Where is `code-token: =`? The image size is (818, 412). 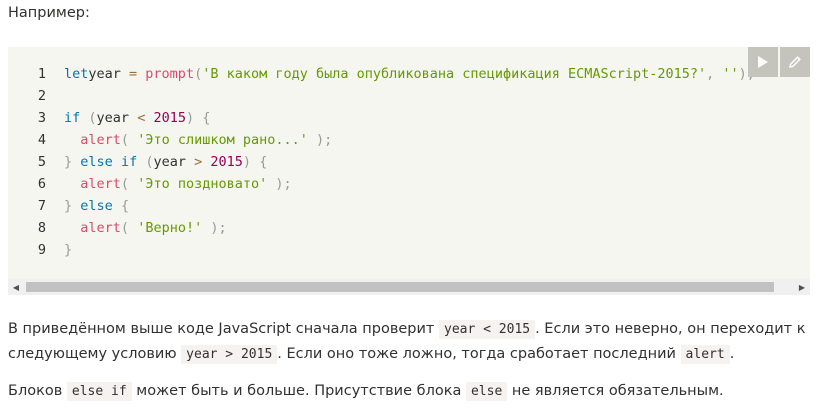 code-token: = is located at coordinates (133, 74).